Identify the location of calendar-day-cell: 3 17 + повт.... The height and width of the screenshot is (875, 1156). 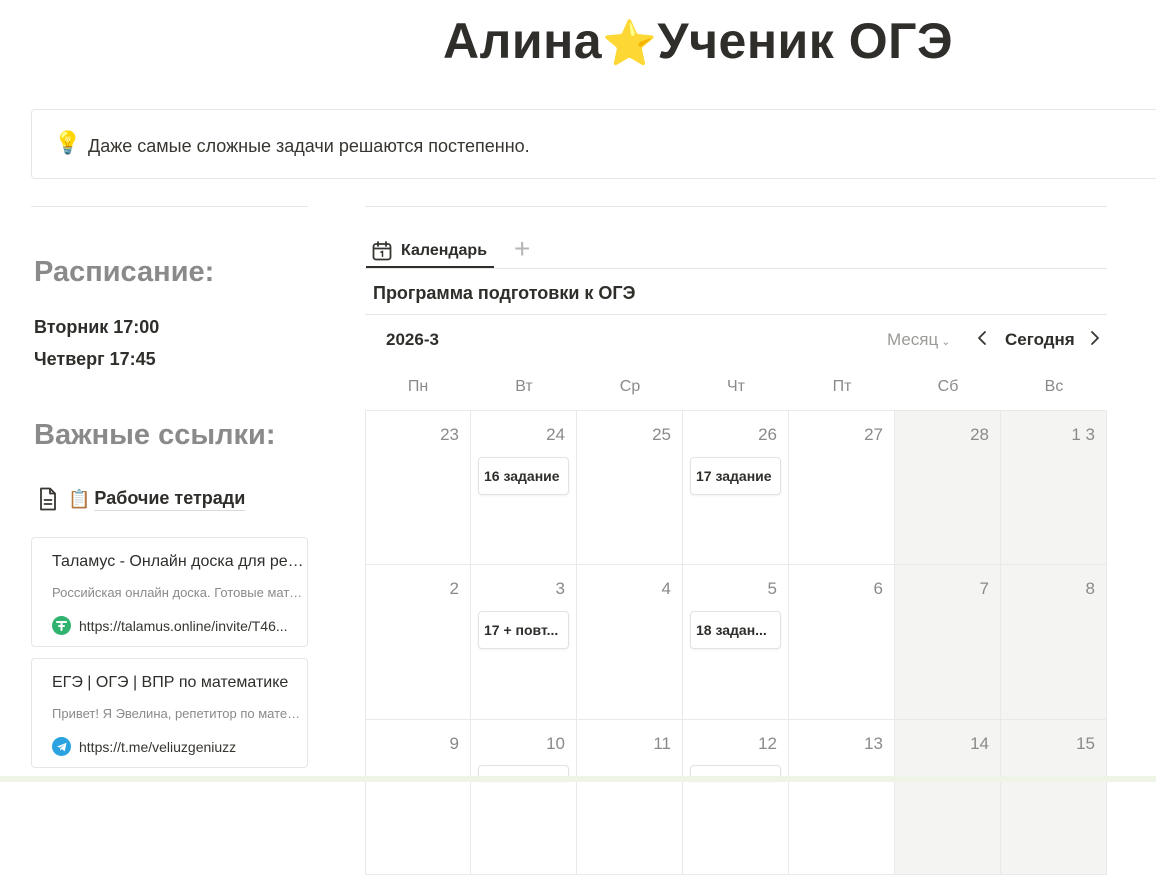
(524, 642).